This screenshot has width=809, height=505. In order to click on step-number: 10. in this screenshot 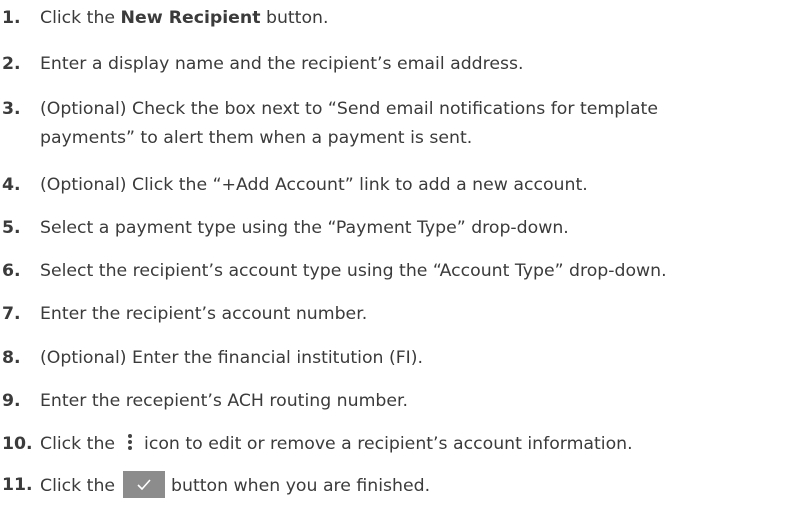, I will do `click(17, 444)`.